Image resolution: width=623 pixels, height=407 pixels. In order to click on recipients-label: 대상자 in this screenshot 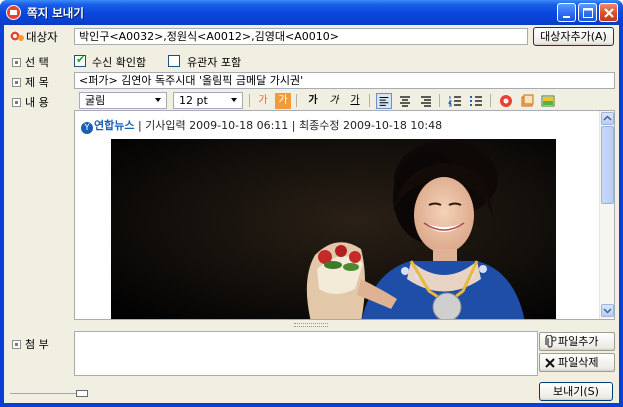, I will do `click(33, 37)`.